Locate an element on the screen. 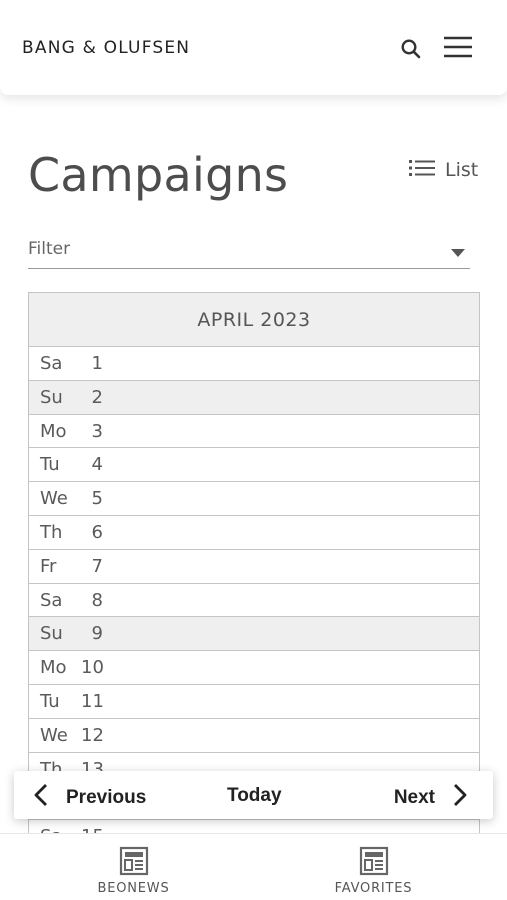 The height and width of the screenshot is (900, 507). day-number: 10 is located at coordinates (92, 668).